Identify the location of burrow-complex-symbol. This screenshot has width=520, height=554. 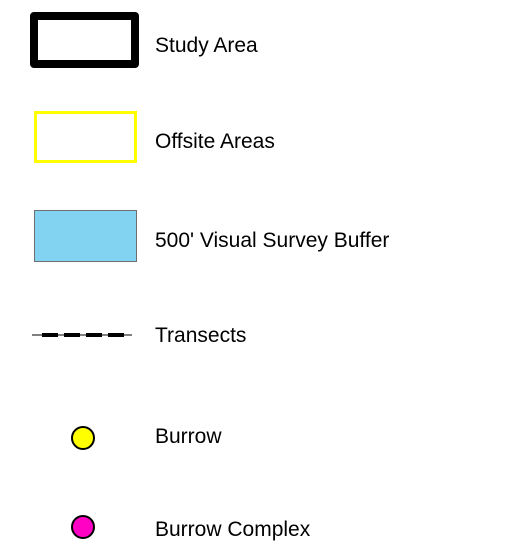
(83, 527).